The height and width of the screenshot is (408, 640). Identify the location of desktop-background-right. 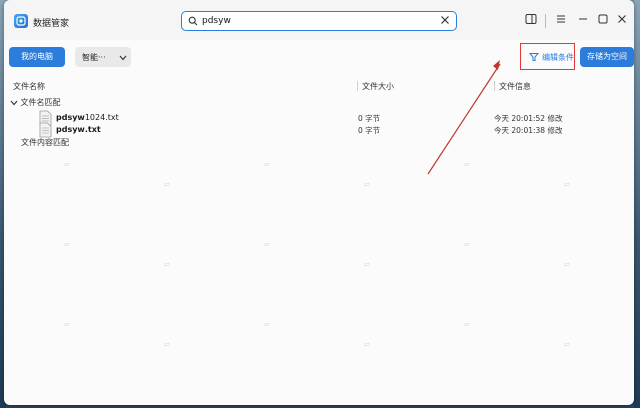
(637, 204).